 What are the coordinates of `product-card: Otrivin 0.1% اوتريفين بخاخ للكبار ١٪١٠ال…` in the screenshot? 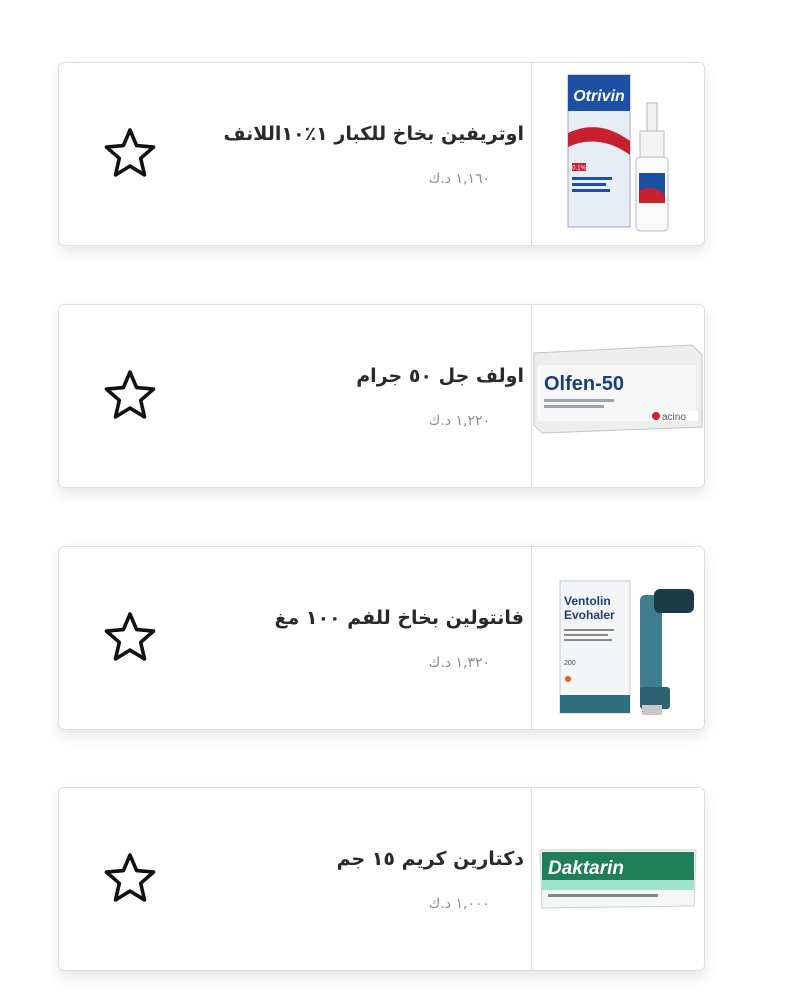 It's located at (381, 154).